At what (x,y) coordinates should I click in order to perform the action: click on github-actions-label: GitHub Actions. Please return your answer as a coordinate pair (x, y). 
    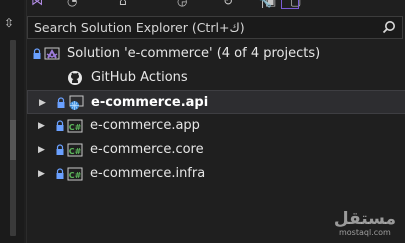
    Looking at the image, I should click on (139, 77).